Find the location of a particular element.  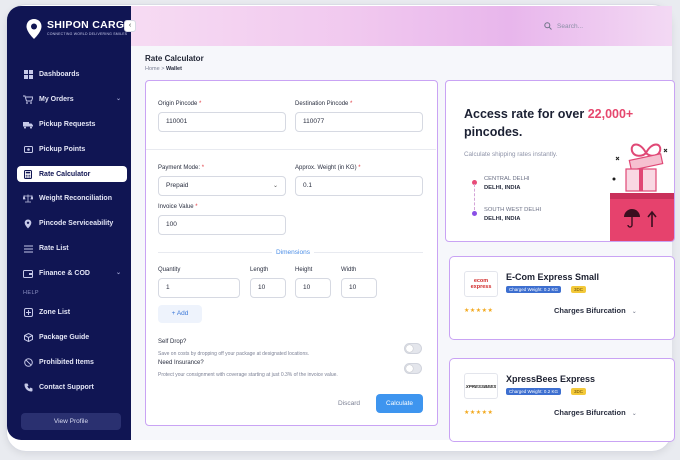

breadcrumb-home: Home is located at coordinates (152, 69).